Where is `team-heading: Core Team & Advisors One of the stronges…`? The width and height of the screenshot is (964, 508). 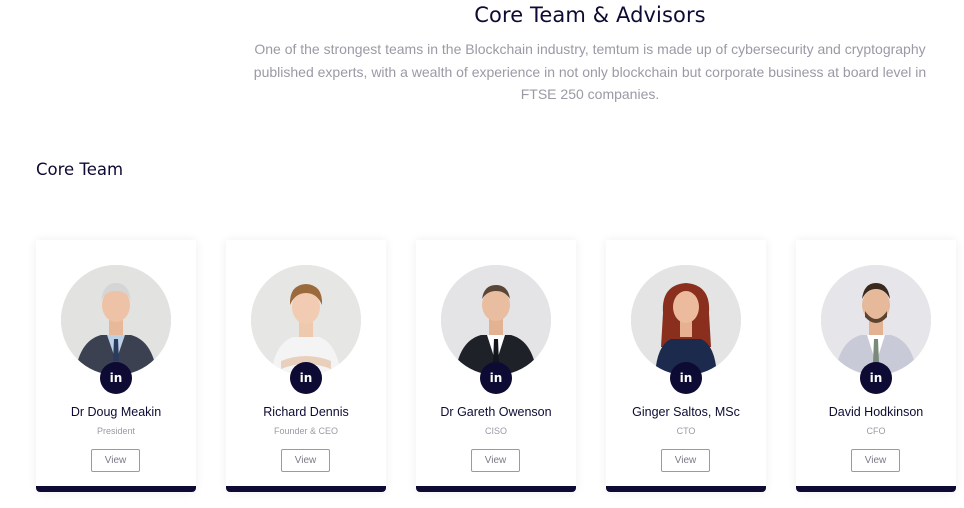 team-heading: Core Team & Advisors One of the stronges… is located at coordinates (590, 54).